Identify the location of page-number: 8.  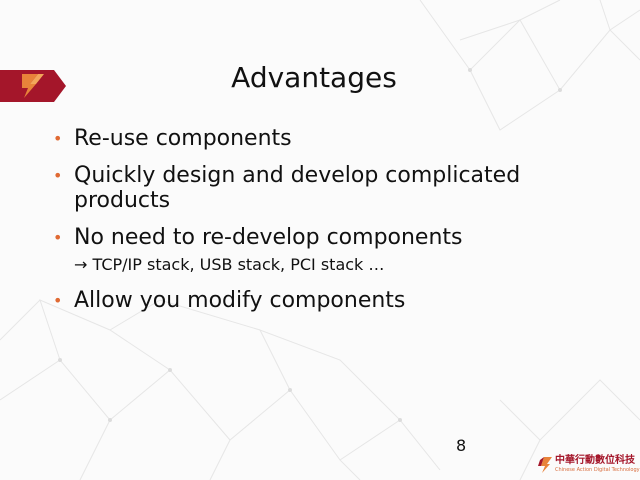
(461, 445).